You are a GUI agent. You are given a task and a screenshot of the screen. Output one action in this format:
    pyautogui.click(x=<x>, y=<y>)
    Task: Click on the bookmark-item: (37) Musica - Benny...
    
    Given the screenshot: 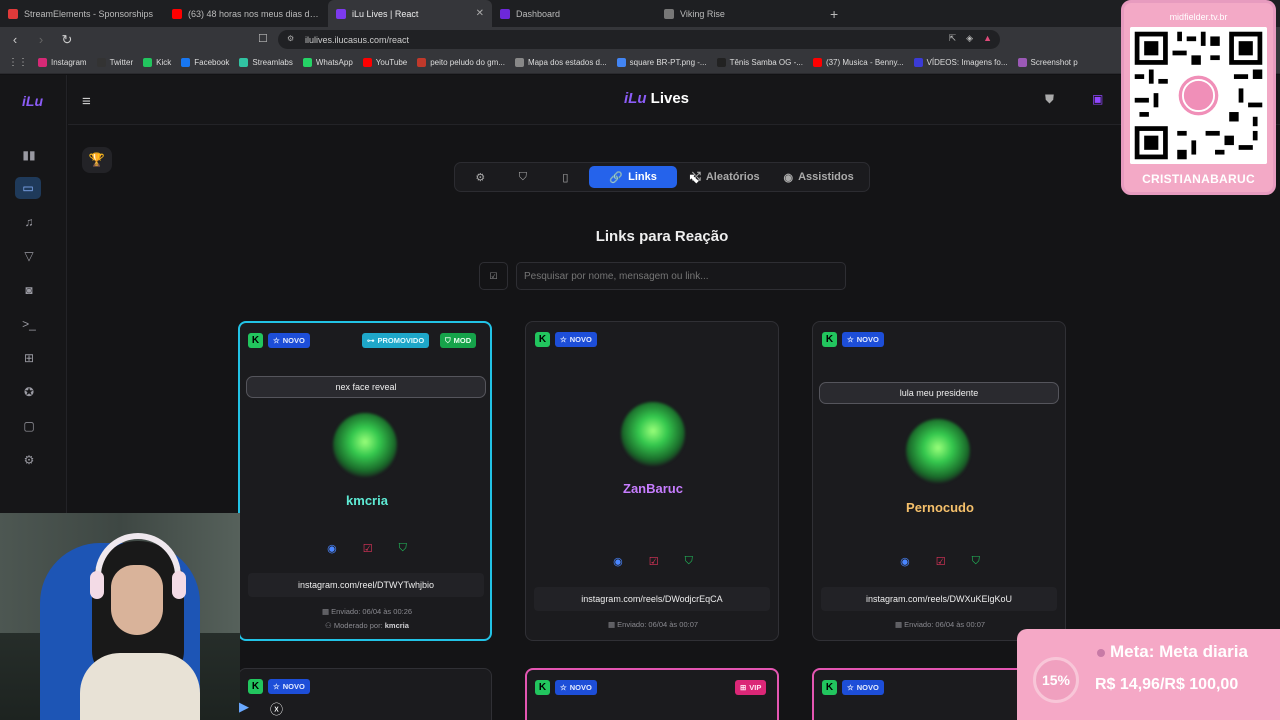 What is the action you would take?
    pyautogui.click(x=858, y=62)
    